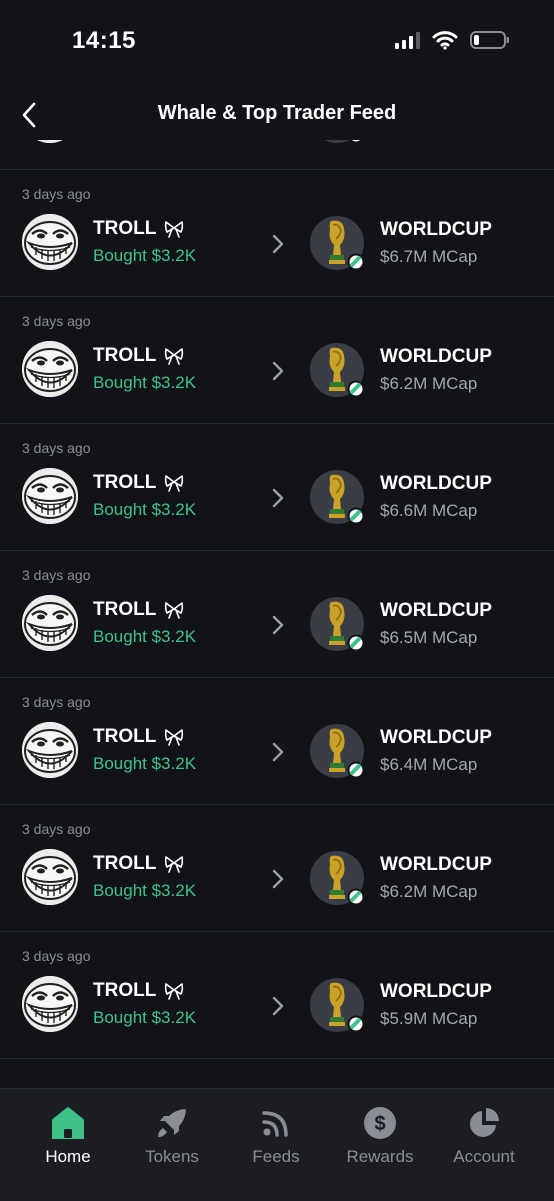 The image size is (554, 1201). I want to click on bottom-tab-bar: Home Tokens Feeds $ Rewards Account, so click(277, 1144).